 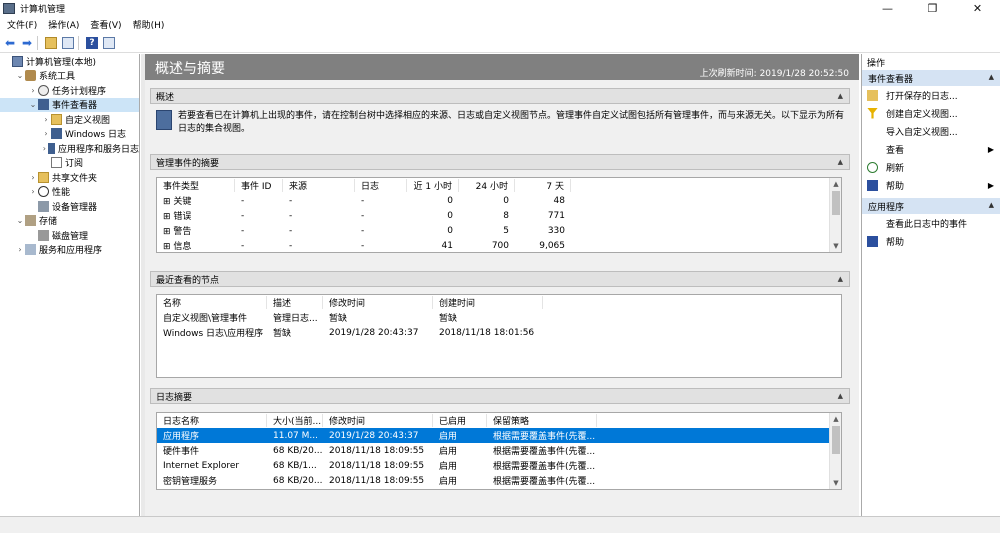 What do you see at coordinates (499, 317) in the screenshot?
I see `table-row: 自定义视图\管理事件 管理日志... 暂缺 暂缺` at bounding box center [499, 317].